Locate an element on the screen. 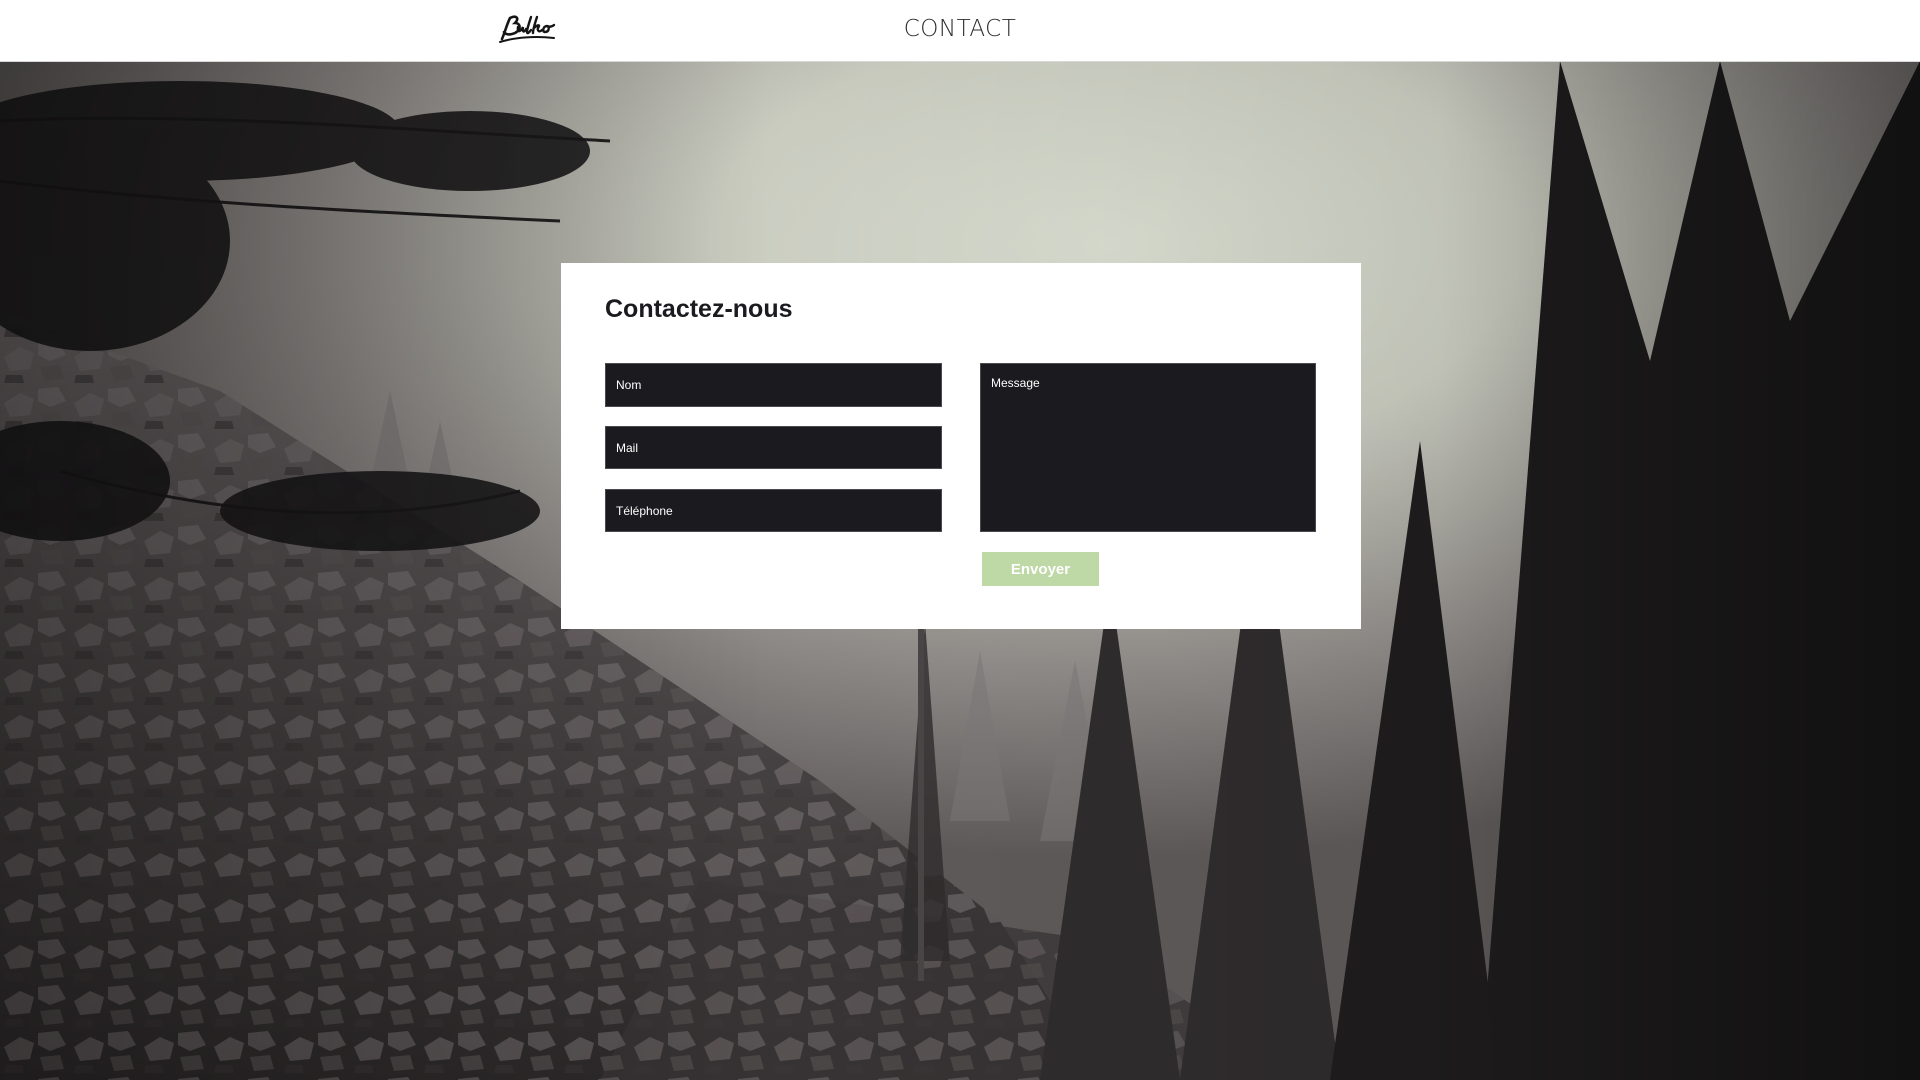  nav-title-contact: CONTACT is located at coordinates (960, 29).